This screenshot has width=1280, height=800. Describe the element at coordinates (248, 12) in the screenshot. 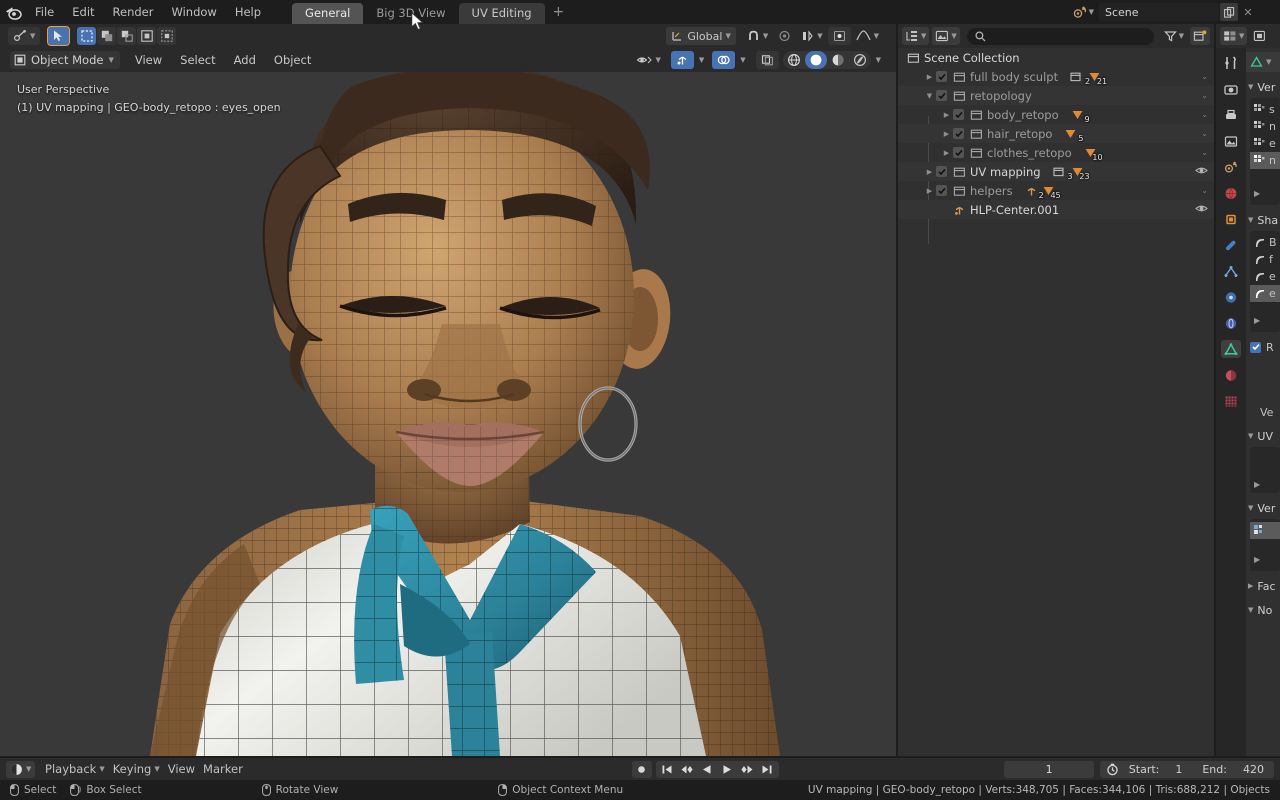

I see `menu-help: Help` at that location.